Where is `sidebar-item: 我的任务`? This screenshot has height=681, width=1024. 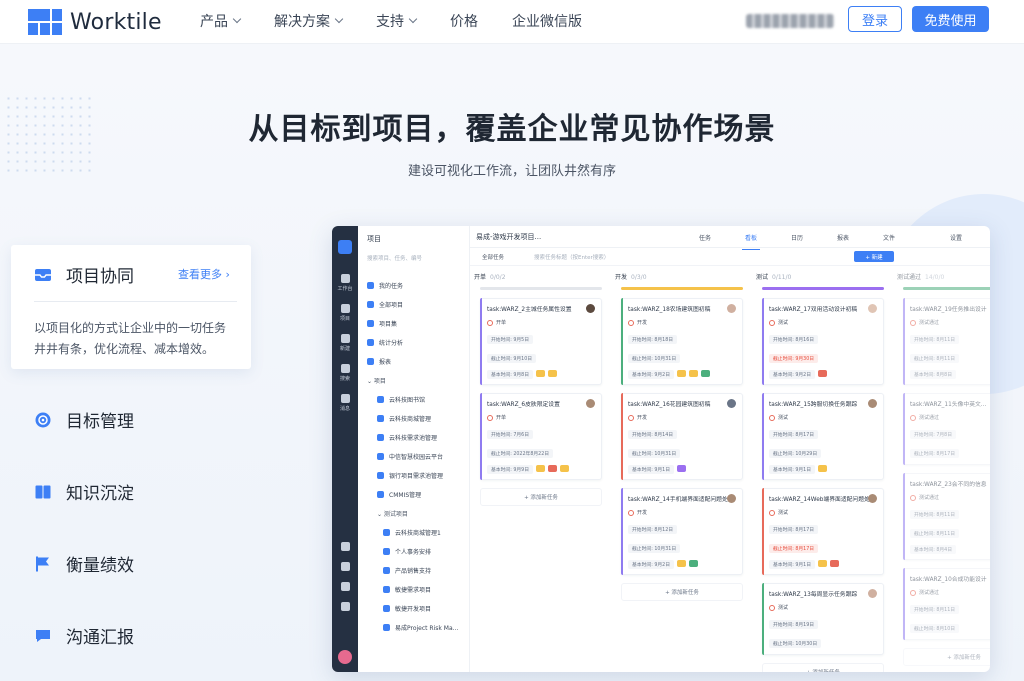 sidebar-item: 我的任务 is located at coordinates (417, 285).